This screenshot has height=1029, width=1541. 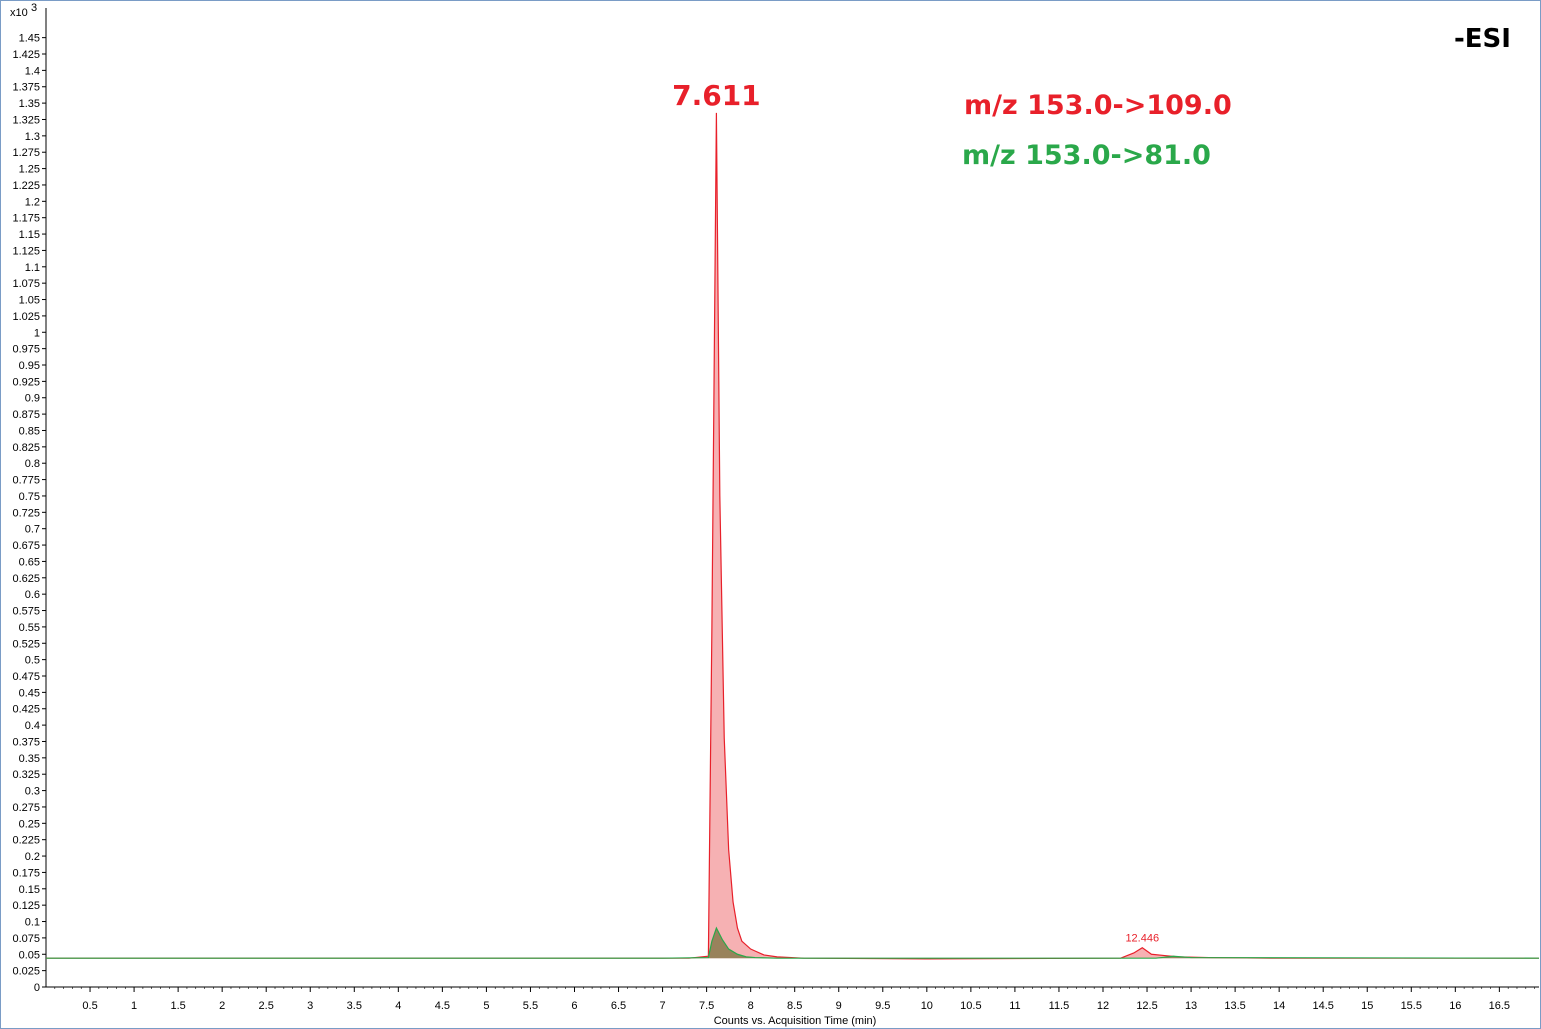 What do you see at coordinates (1279, 1006) in the screenshot?
I see `x-tick-label: 14` at bounding box center [1279, 1006].